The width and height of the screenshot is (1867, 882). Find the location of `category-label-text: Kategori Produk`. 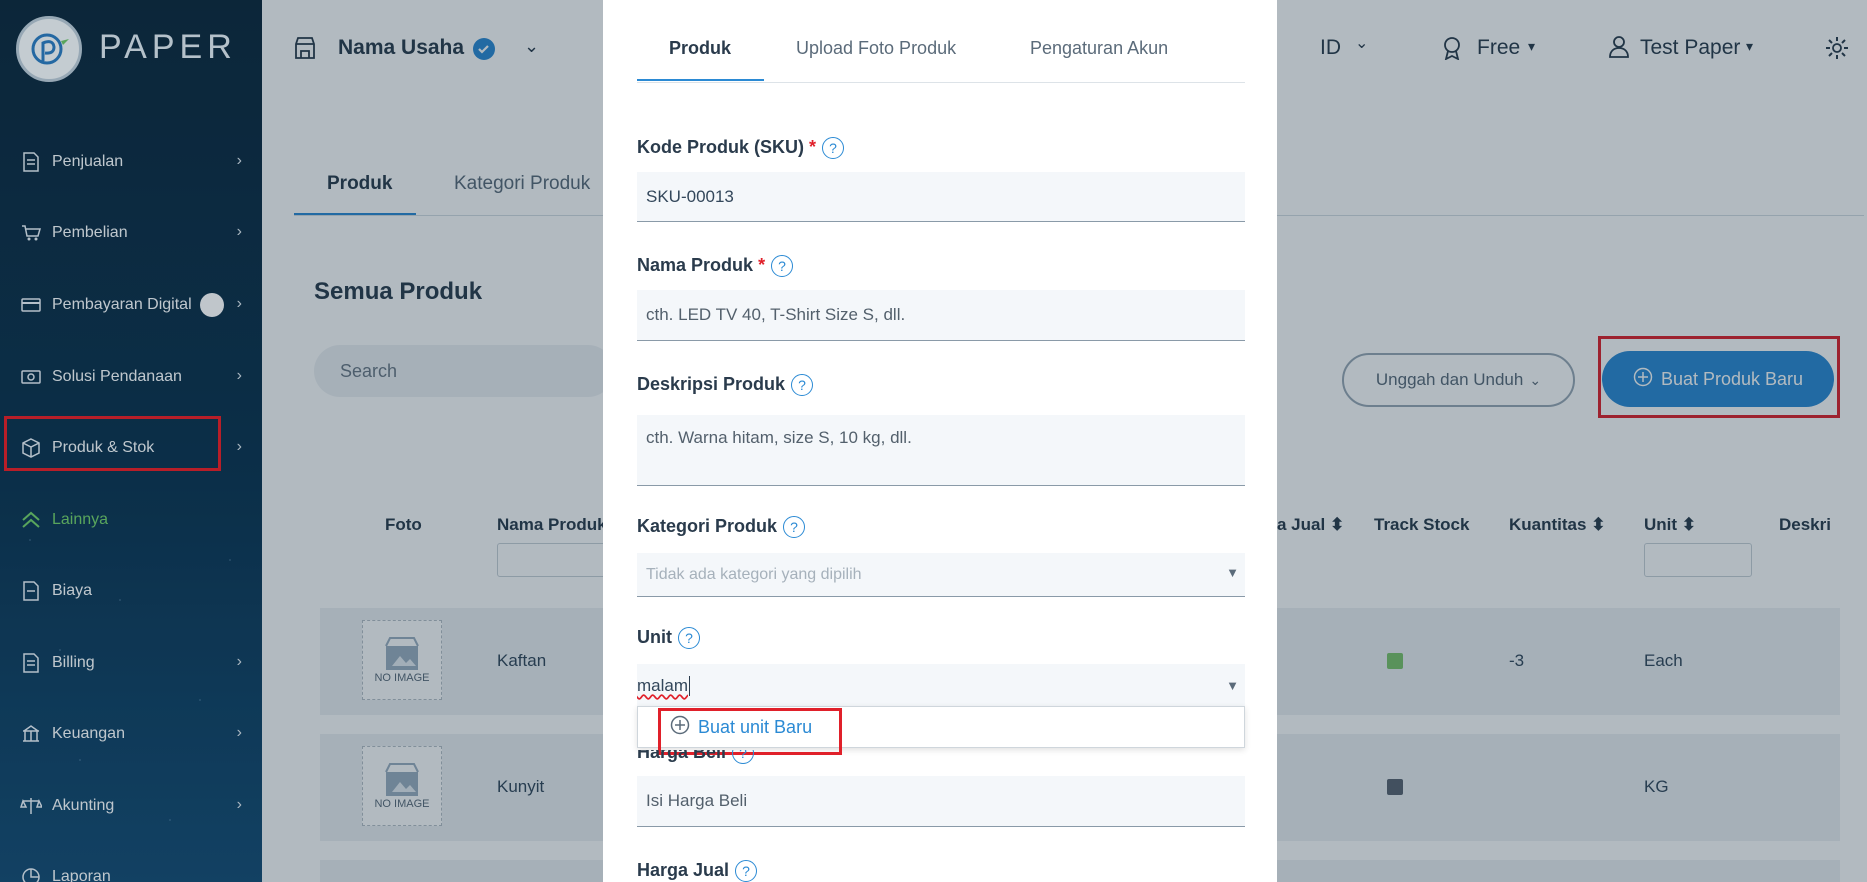

category-label-text: Kategori Produk is located at coordinates (707, 526).